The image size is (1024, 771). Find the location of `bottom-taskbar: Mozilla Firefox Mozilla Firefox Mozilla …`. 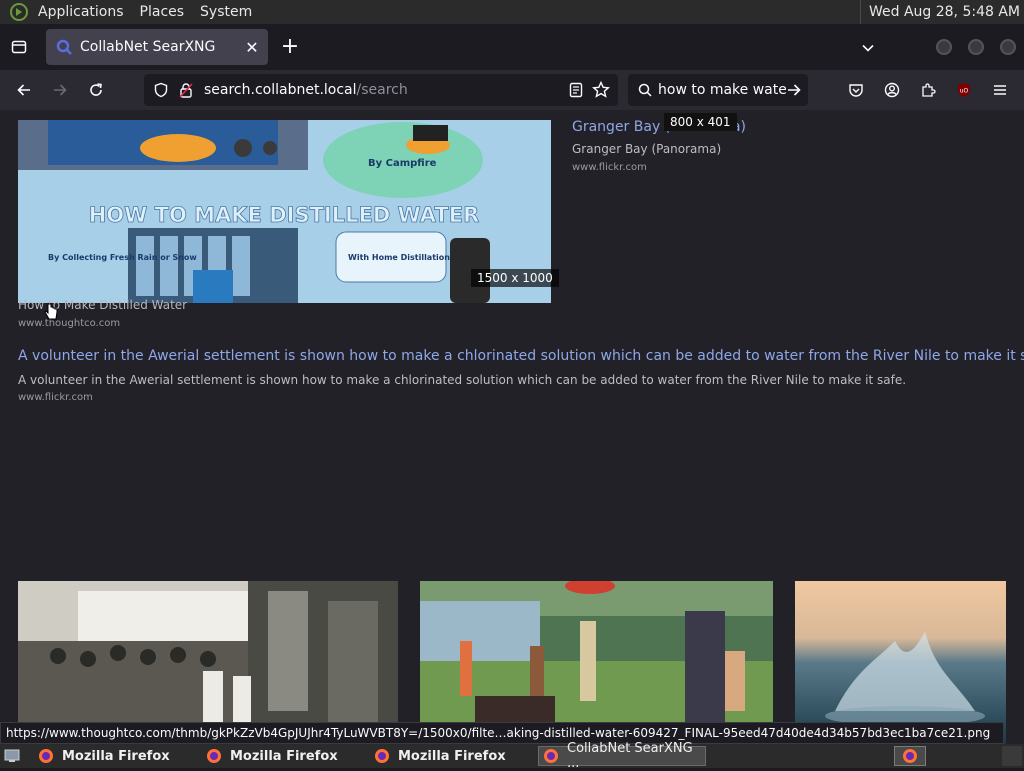

bottom-taskbar: Mozilla Firefox Mozilla Firefox Mozilla … is located at coordinates (512, 756).